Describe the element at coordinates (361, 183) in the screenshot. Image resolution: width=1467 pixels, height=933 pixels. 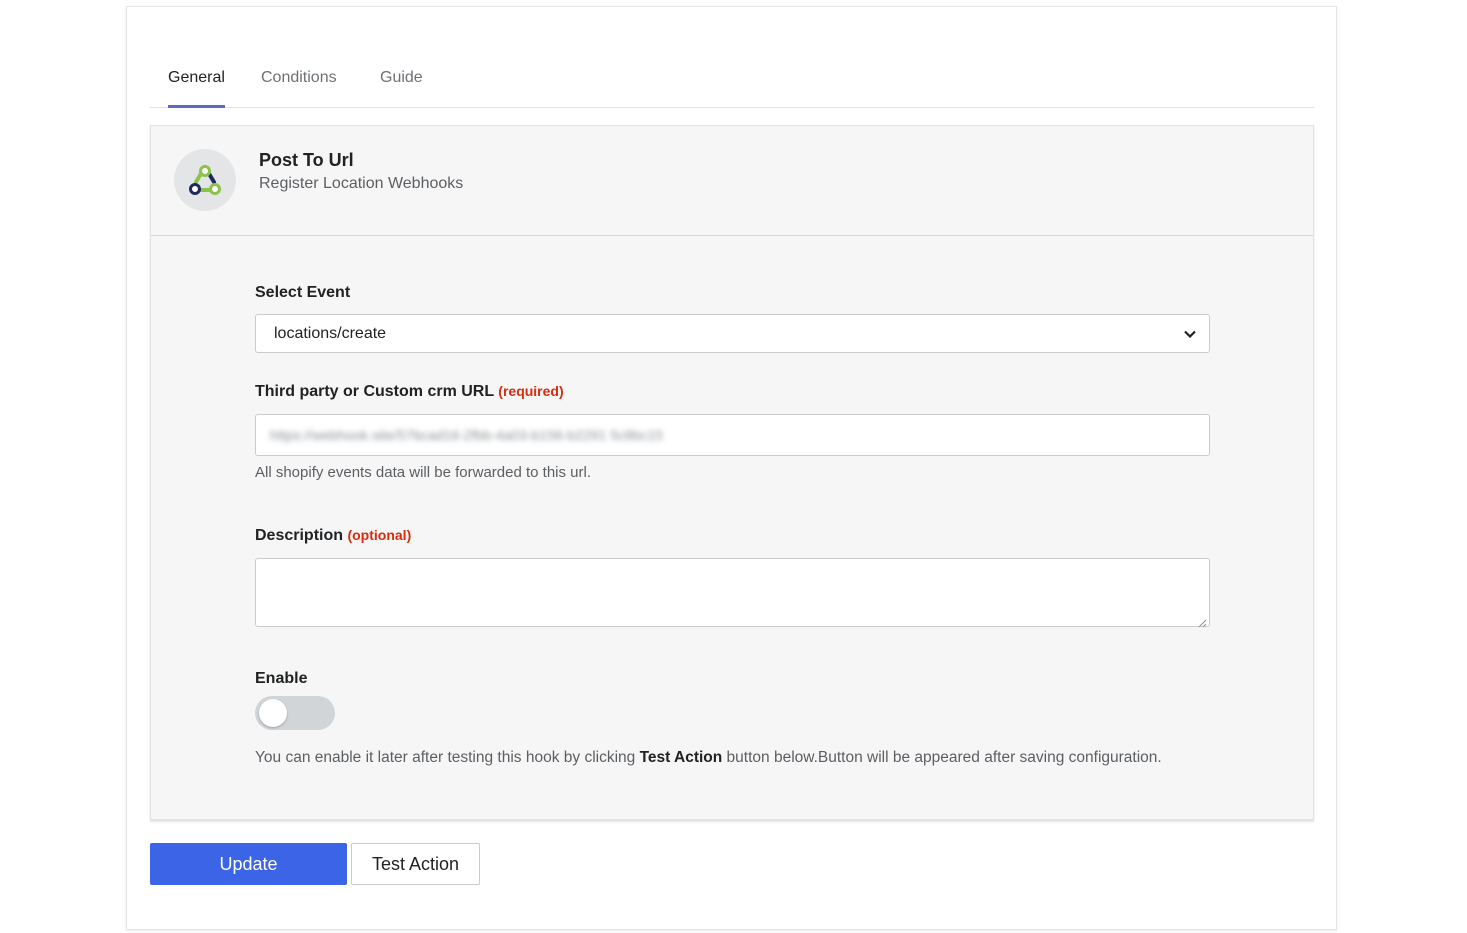
I see `action-subtitle: Register Location Webhooks` at that location.